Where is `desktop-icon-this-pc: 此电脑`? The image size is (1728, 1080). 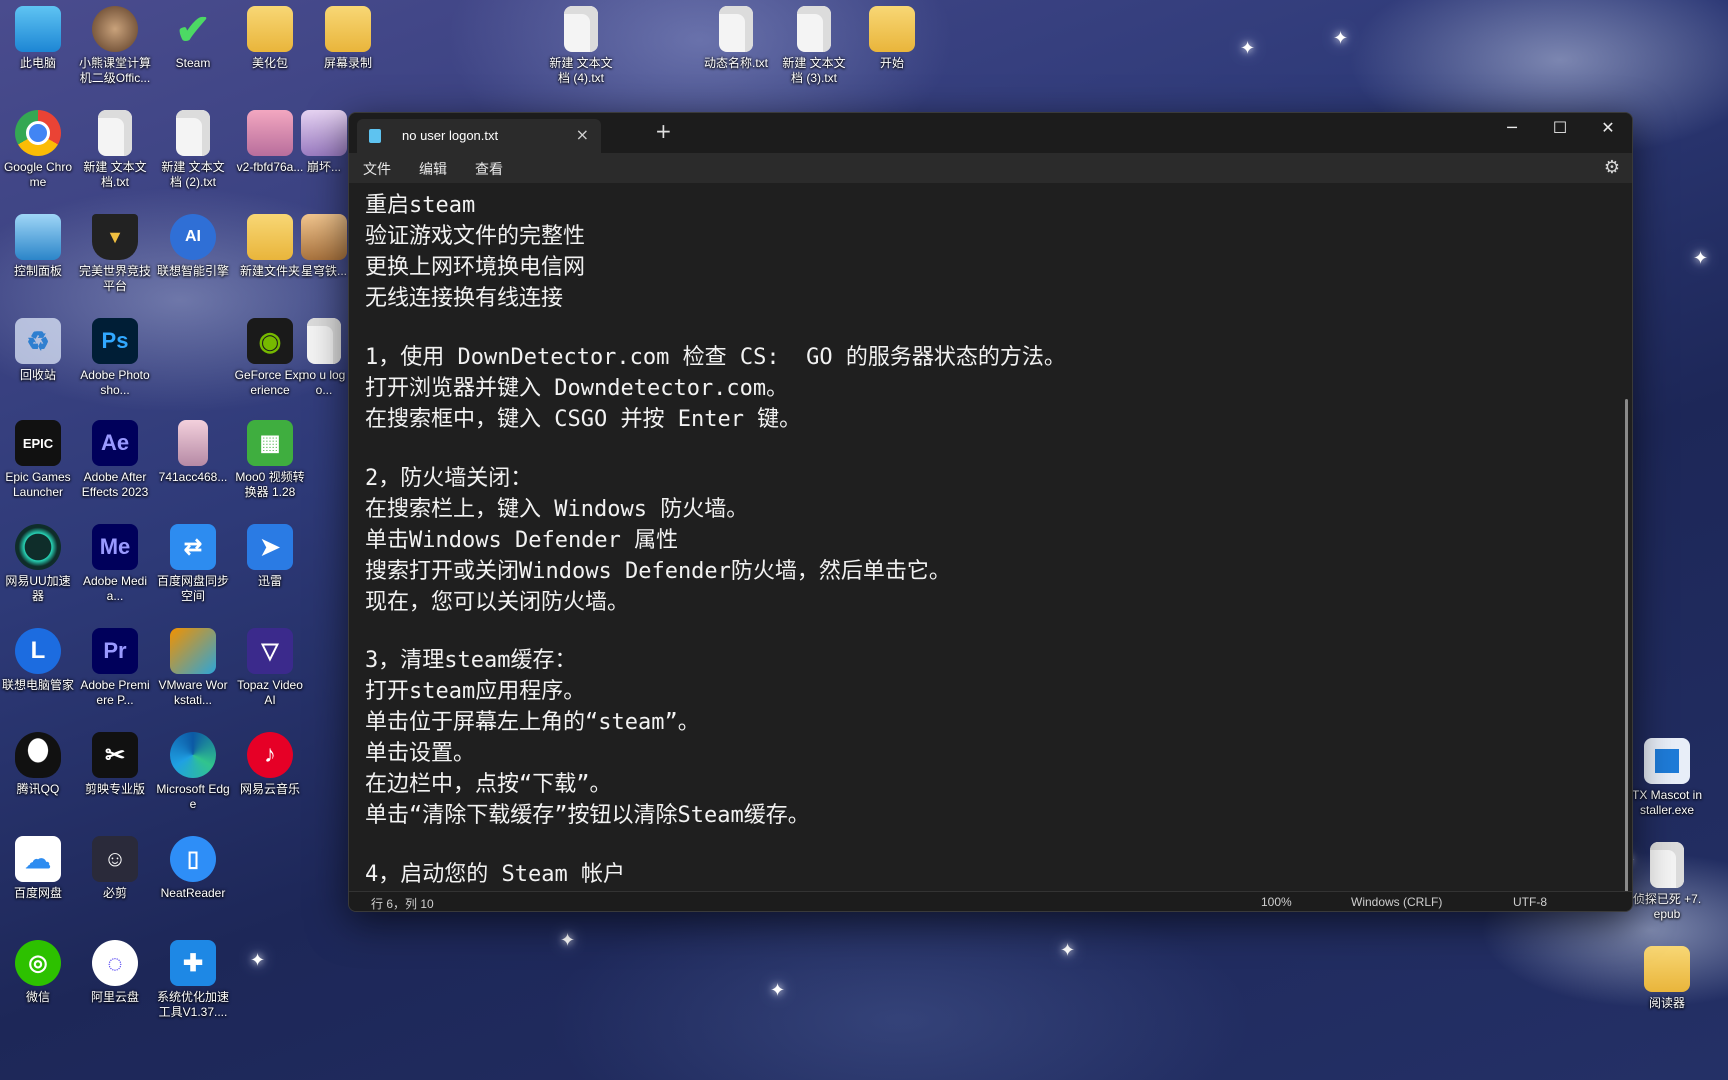 desktop-icon-this-pc: 此电脑 is located at coordinates (38, 38).